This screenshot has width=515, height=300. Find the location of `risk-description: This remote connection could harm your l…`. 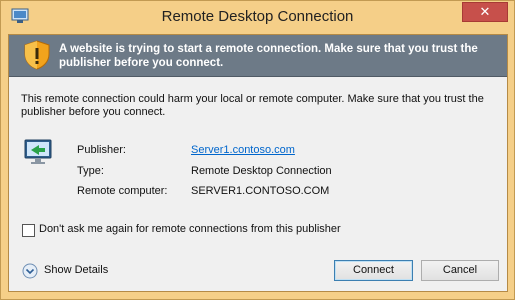

risk-description: This remote connection could harm your l… is located at coordinates (252, 105).